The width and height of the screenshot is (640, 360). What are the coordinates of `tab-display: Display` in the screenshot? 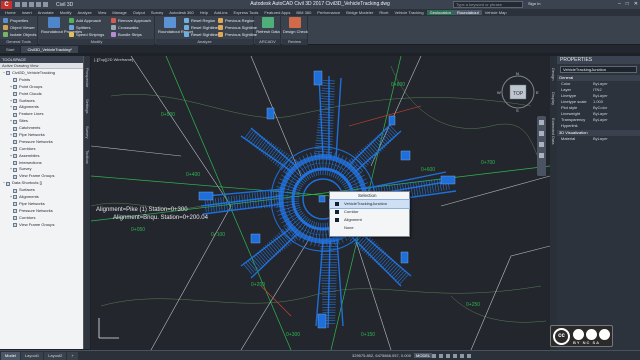 It's located at (553, 98).